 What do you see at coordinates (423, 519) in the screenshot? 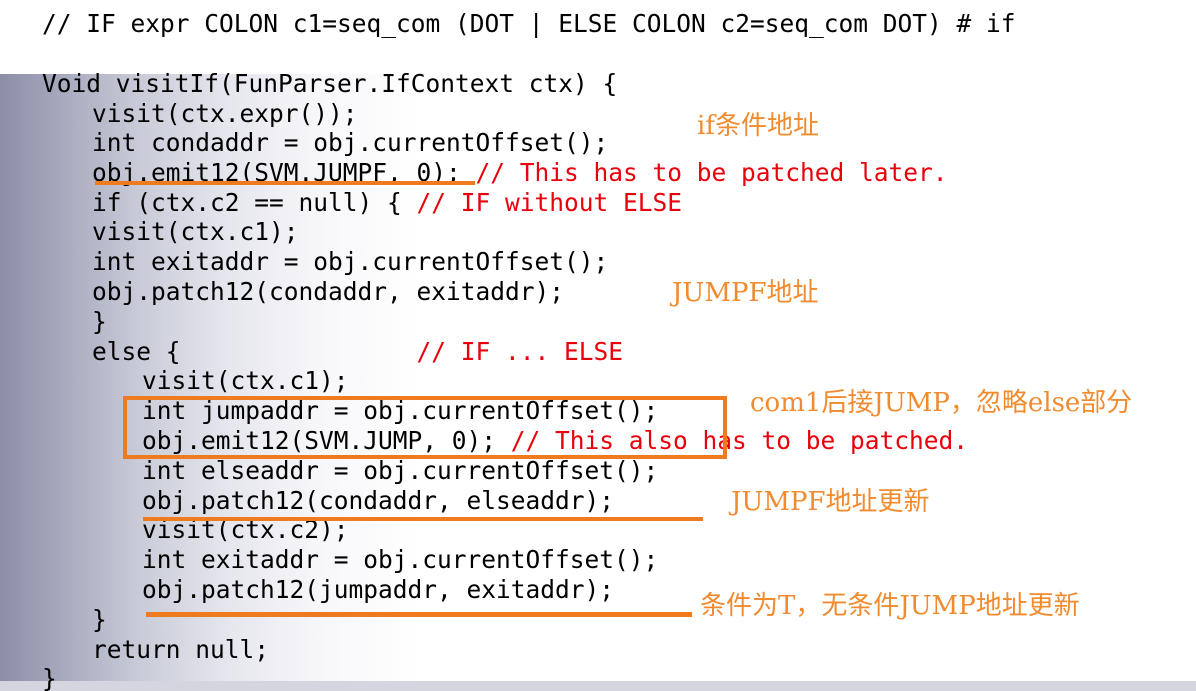
I see `patch-else-underline` at bounding box center [423, 519].